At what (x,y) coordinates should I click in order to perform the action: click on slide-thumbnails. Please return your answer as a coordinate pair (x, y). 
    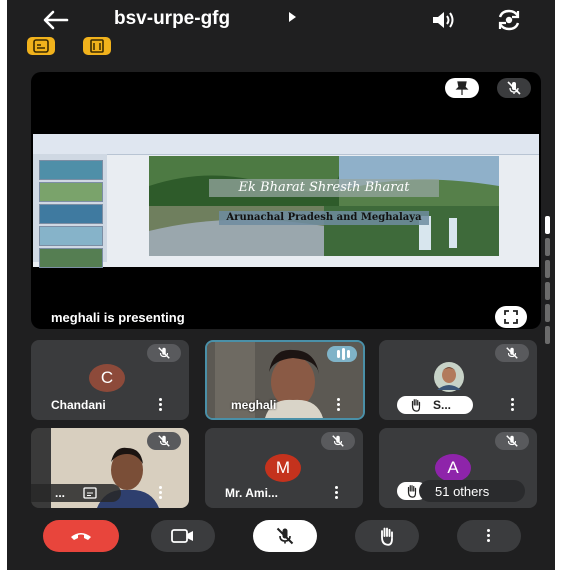
    Looking at the image, I should click on (70, 211).